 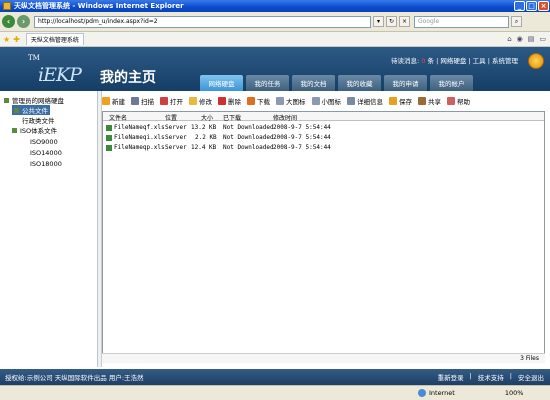 What do you see at coordinates (291, 101) in the screenshot?
I see `large-icons-button: 大图标` at bounding box center [291, 101].